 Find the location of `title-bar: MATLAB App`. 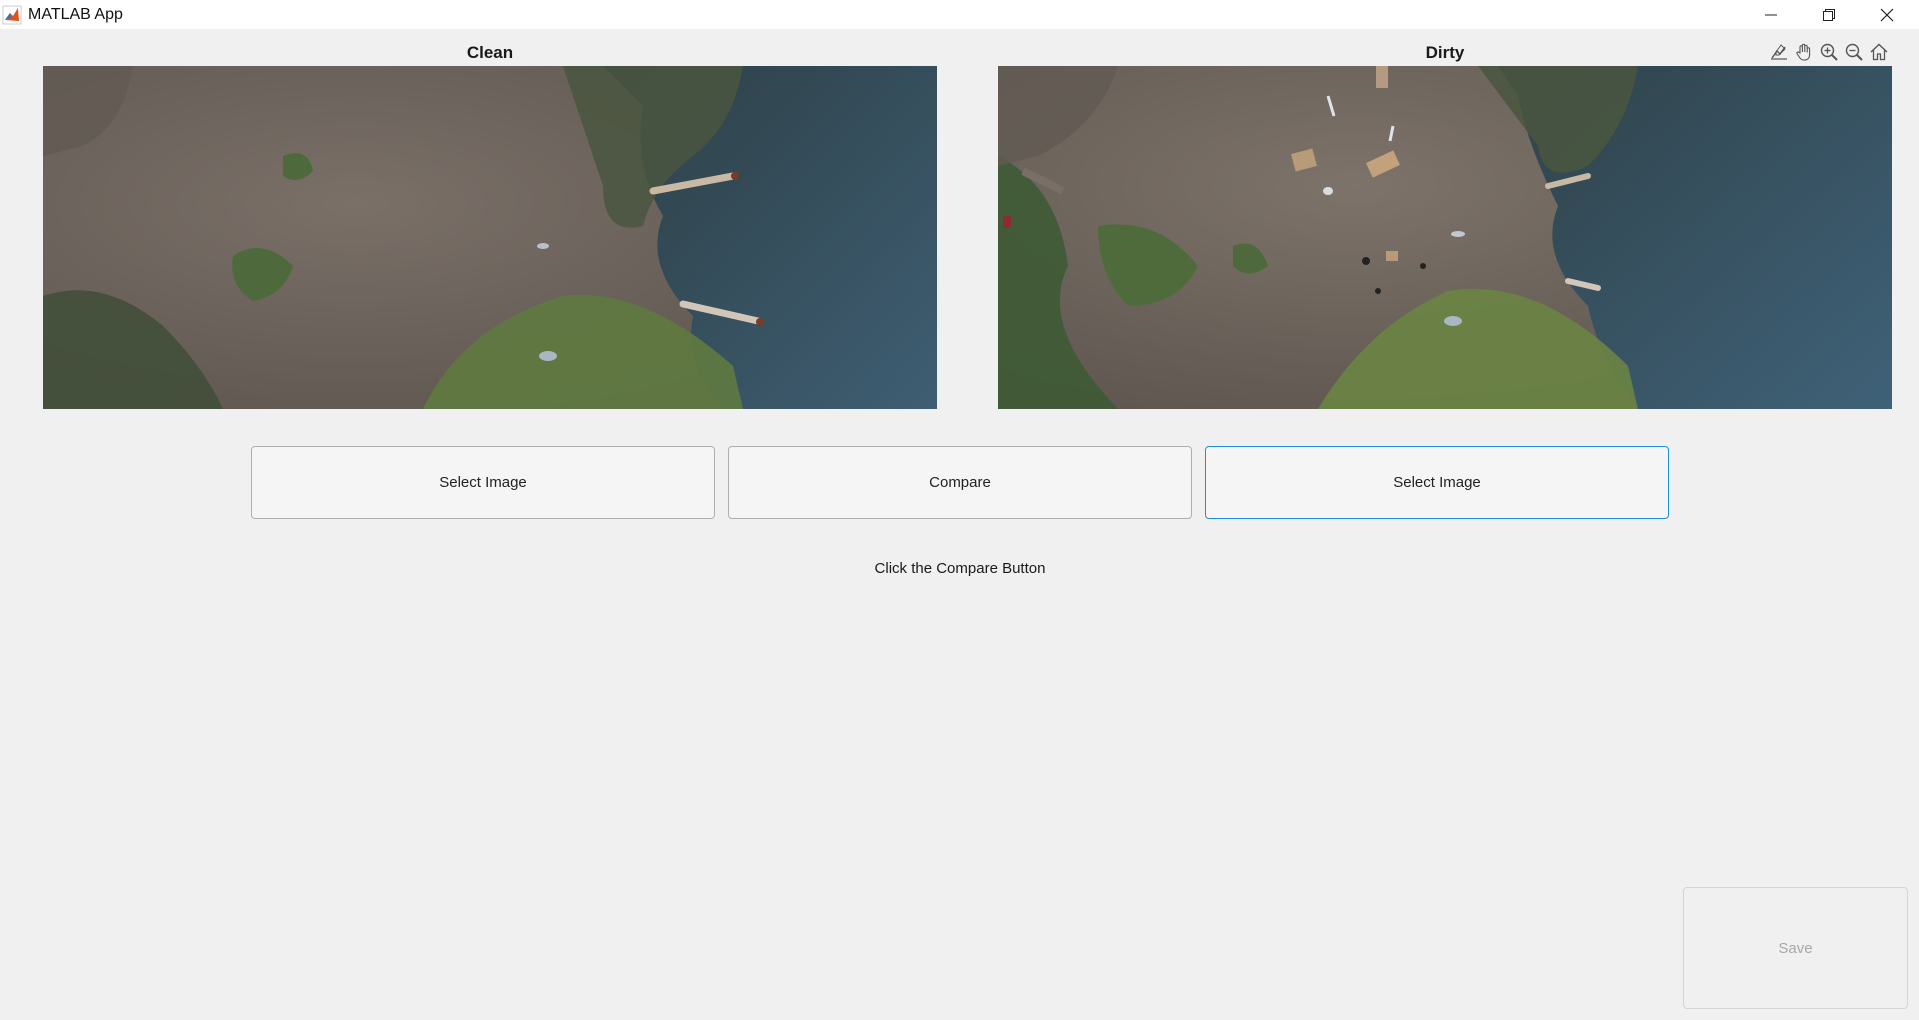

title-bar: MATLAB App is located at coordinates (959, 14).